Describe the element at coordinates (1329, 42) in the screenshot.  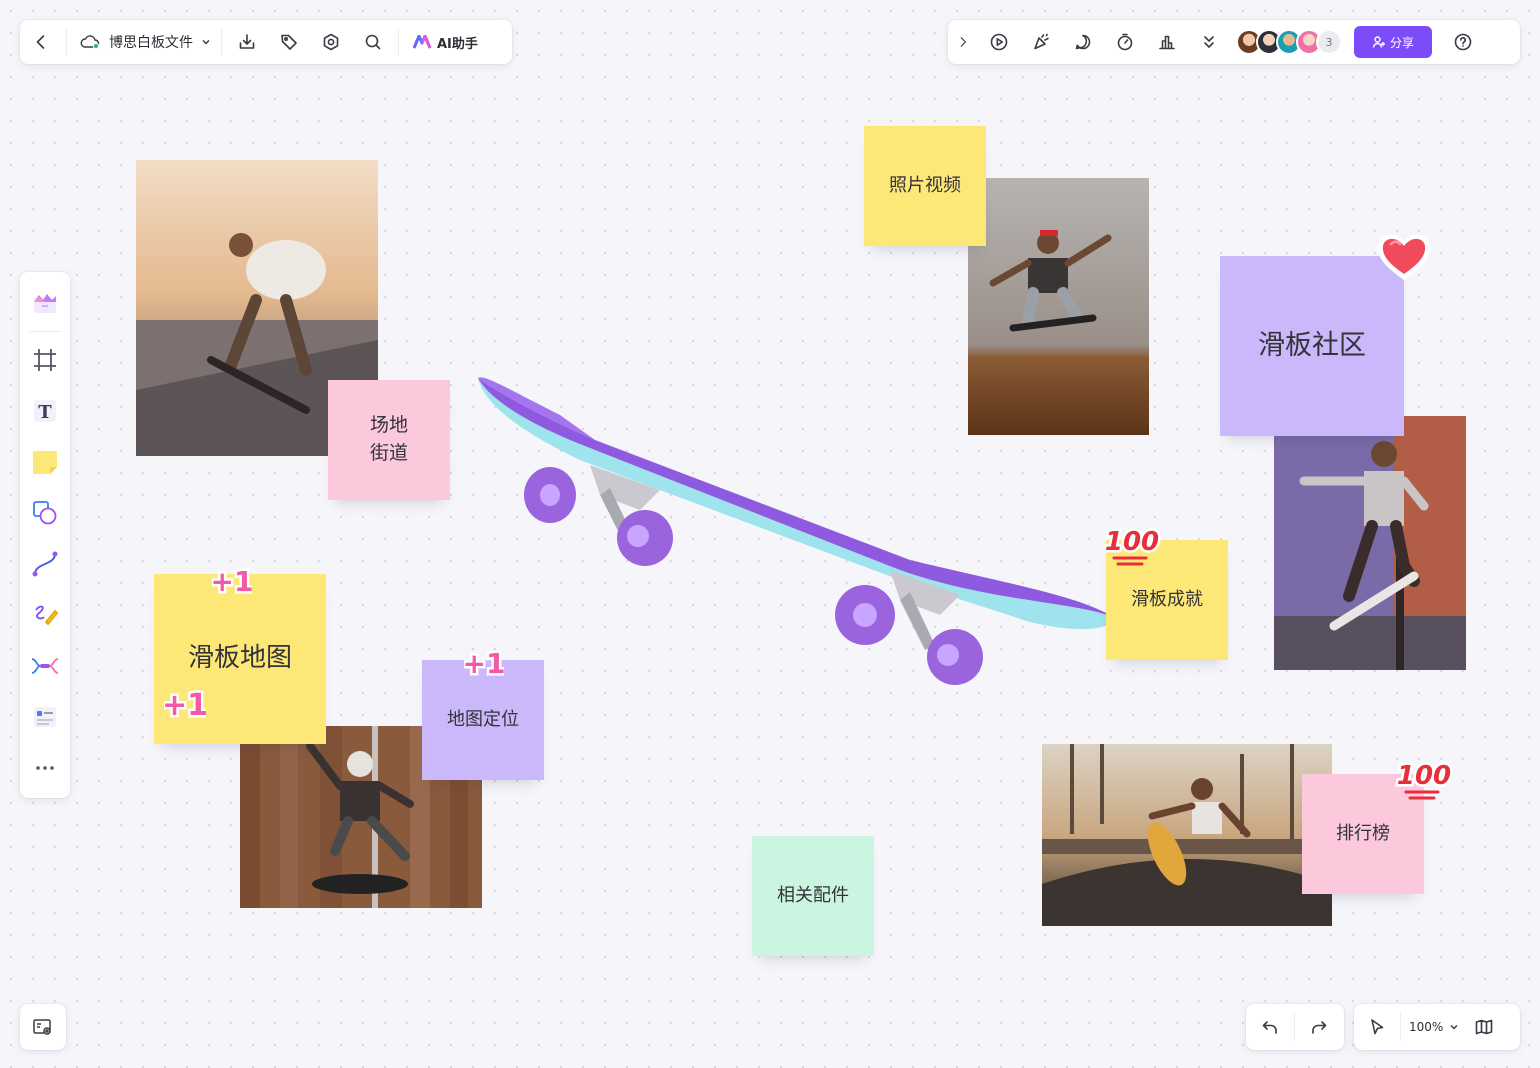
I see `extra-collaborators-count: 3` at that location.